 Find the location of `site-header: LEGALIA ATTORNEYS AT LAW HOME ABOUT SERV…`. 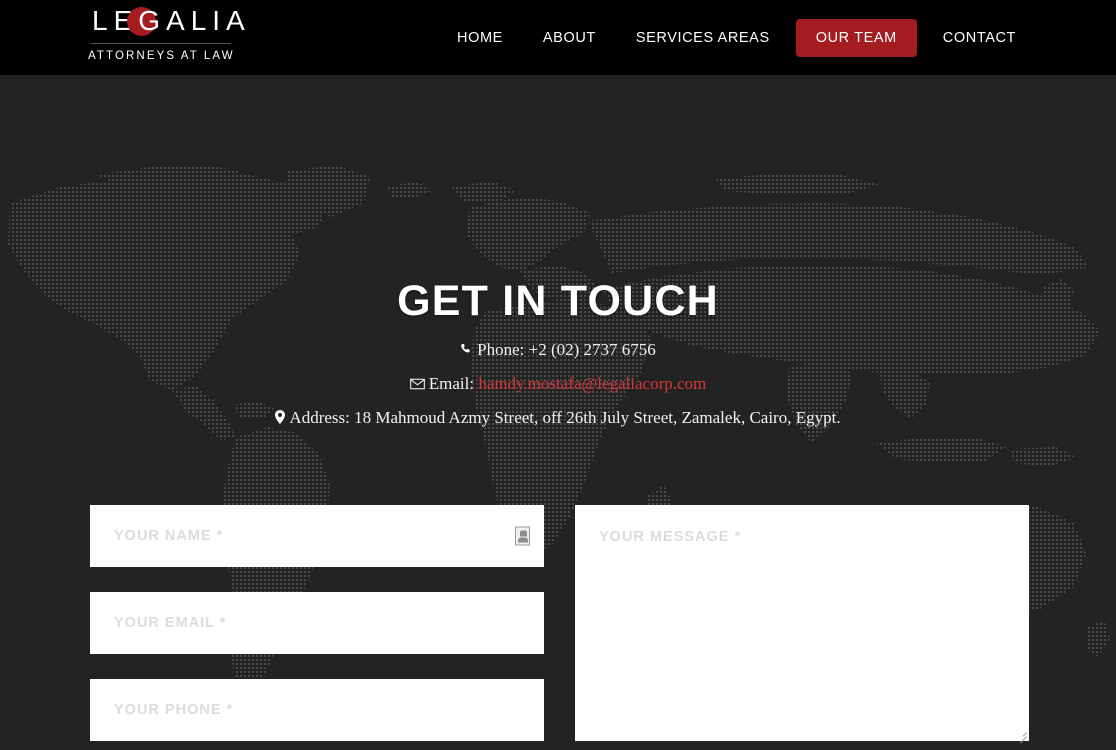

site-header: LEGALIA ATTORNEYS AT LAW HOME ABOUT SERV… is located at coordinates (558, 37).